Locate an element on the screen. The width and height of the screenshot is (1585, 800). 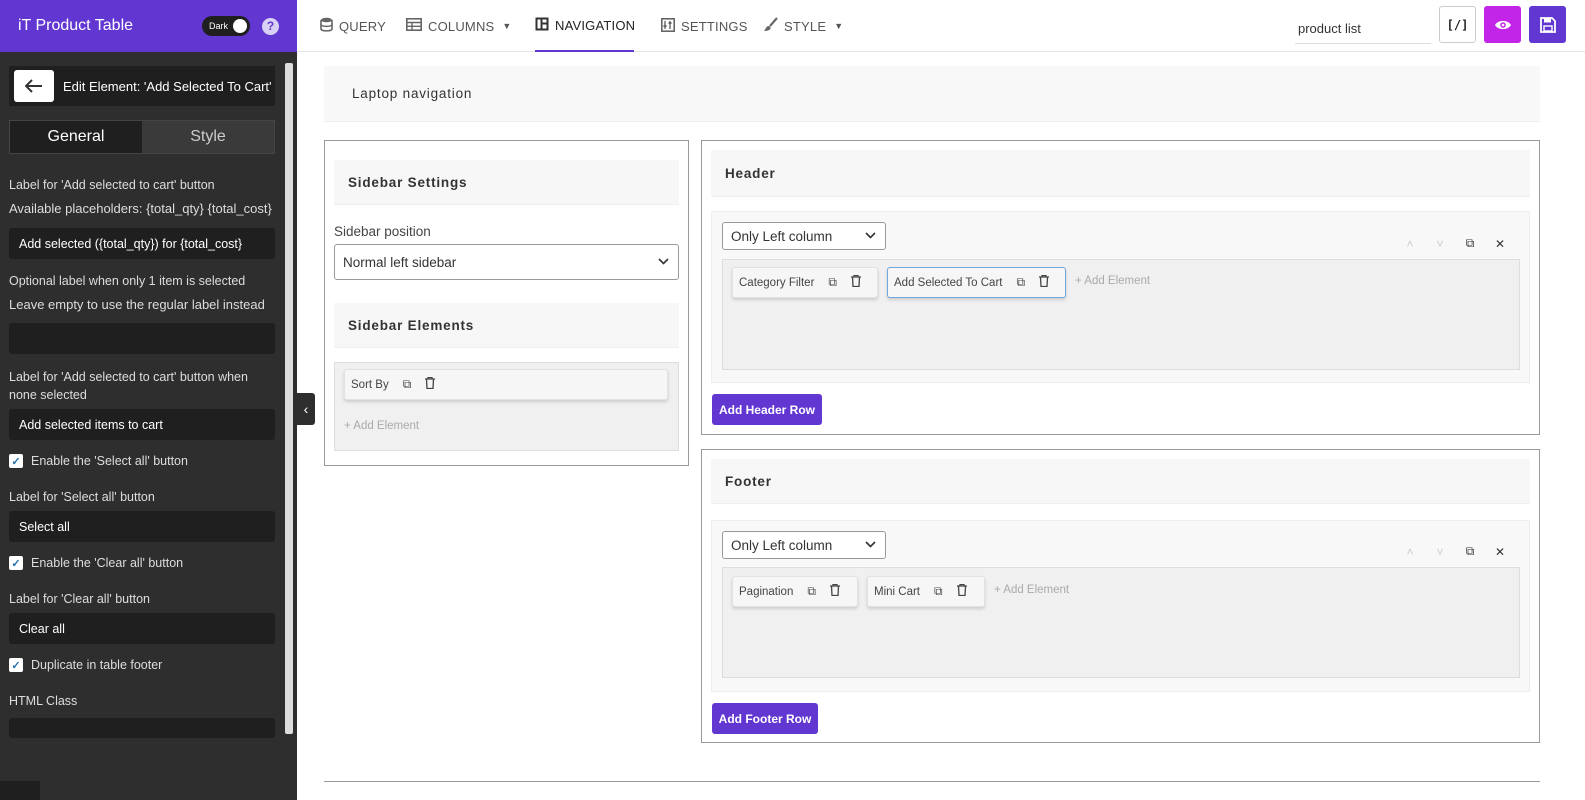
header-column-select: Only Left column is located at coordinates (804, 236).